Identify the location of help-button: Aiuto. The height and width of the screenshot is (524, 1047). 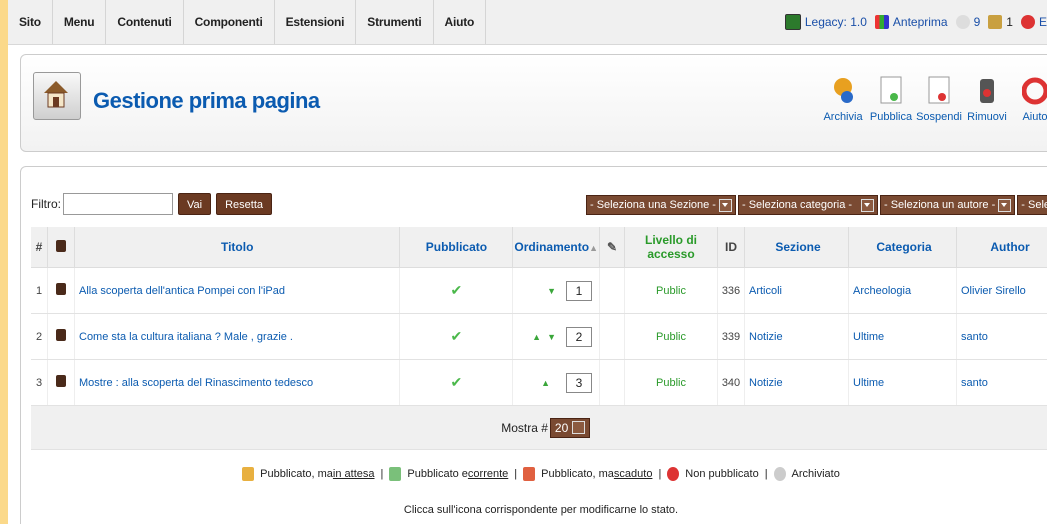
(1029, 99).